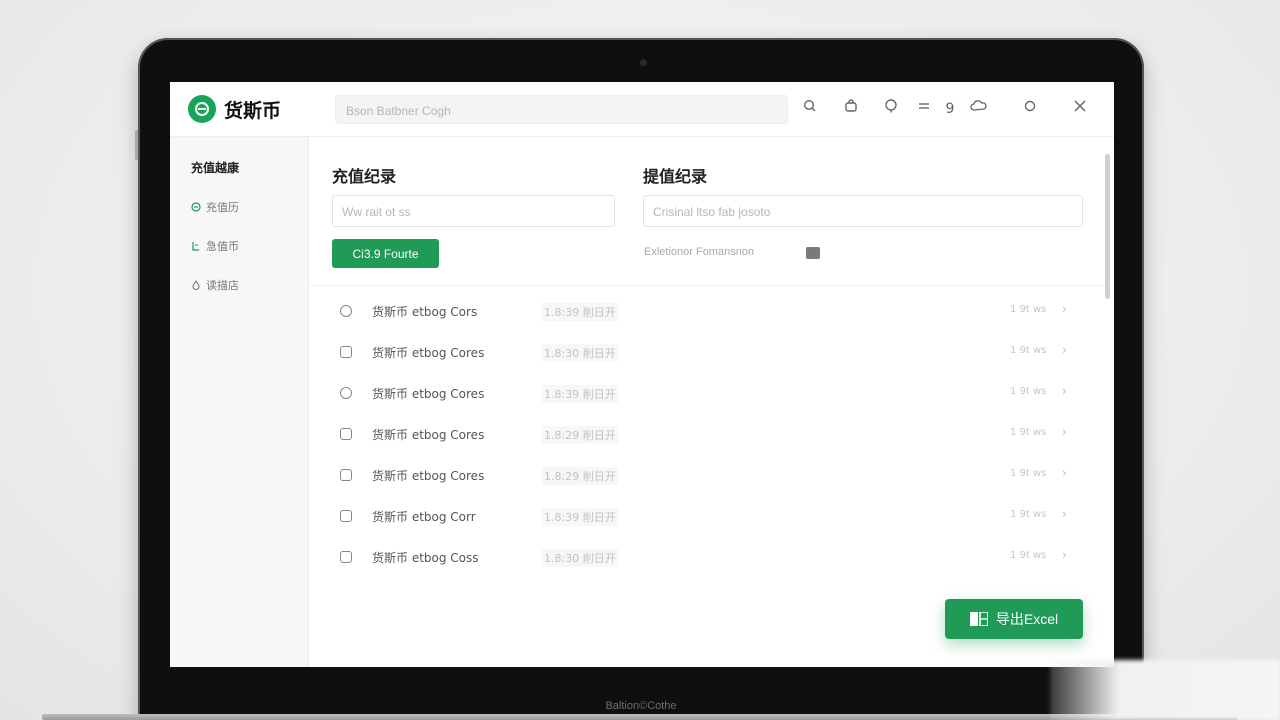 This screenshot has width=1280, height=720. I want to click on laptop-brand-label: Baltion©Cothe, so click(641, 706).